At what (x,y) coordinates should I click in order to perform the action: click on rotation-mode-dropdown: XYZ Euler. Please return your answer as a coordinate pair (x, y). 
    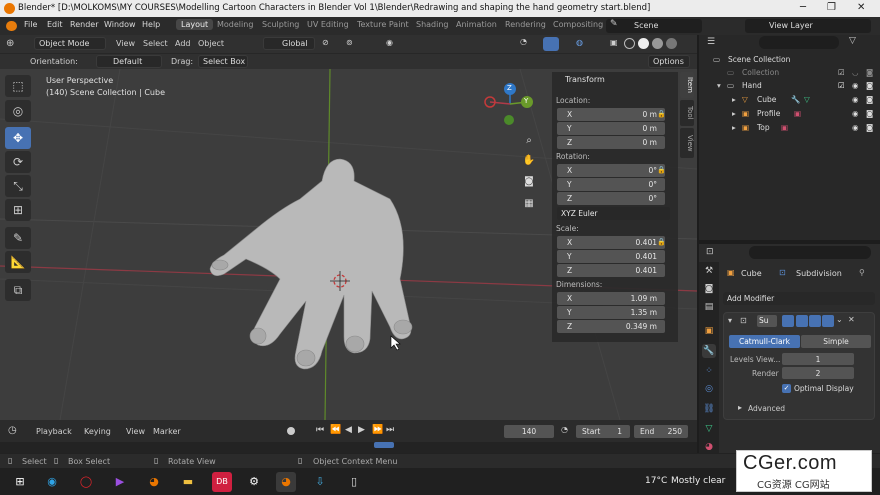
    Looking at the image, I should click on (613, 213).